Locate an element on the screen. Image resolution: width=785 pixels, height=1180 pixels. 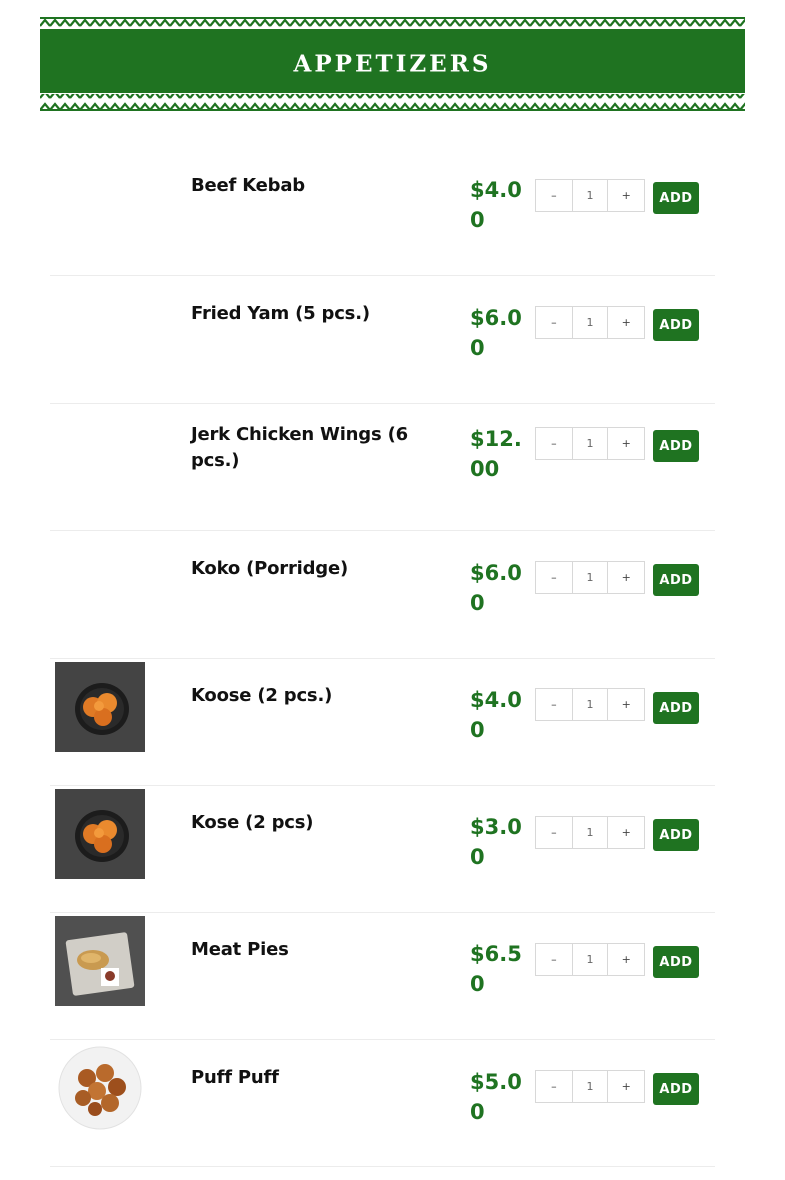
section-title: APPETIZERS is located at coordinates (392, 64).